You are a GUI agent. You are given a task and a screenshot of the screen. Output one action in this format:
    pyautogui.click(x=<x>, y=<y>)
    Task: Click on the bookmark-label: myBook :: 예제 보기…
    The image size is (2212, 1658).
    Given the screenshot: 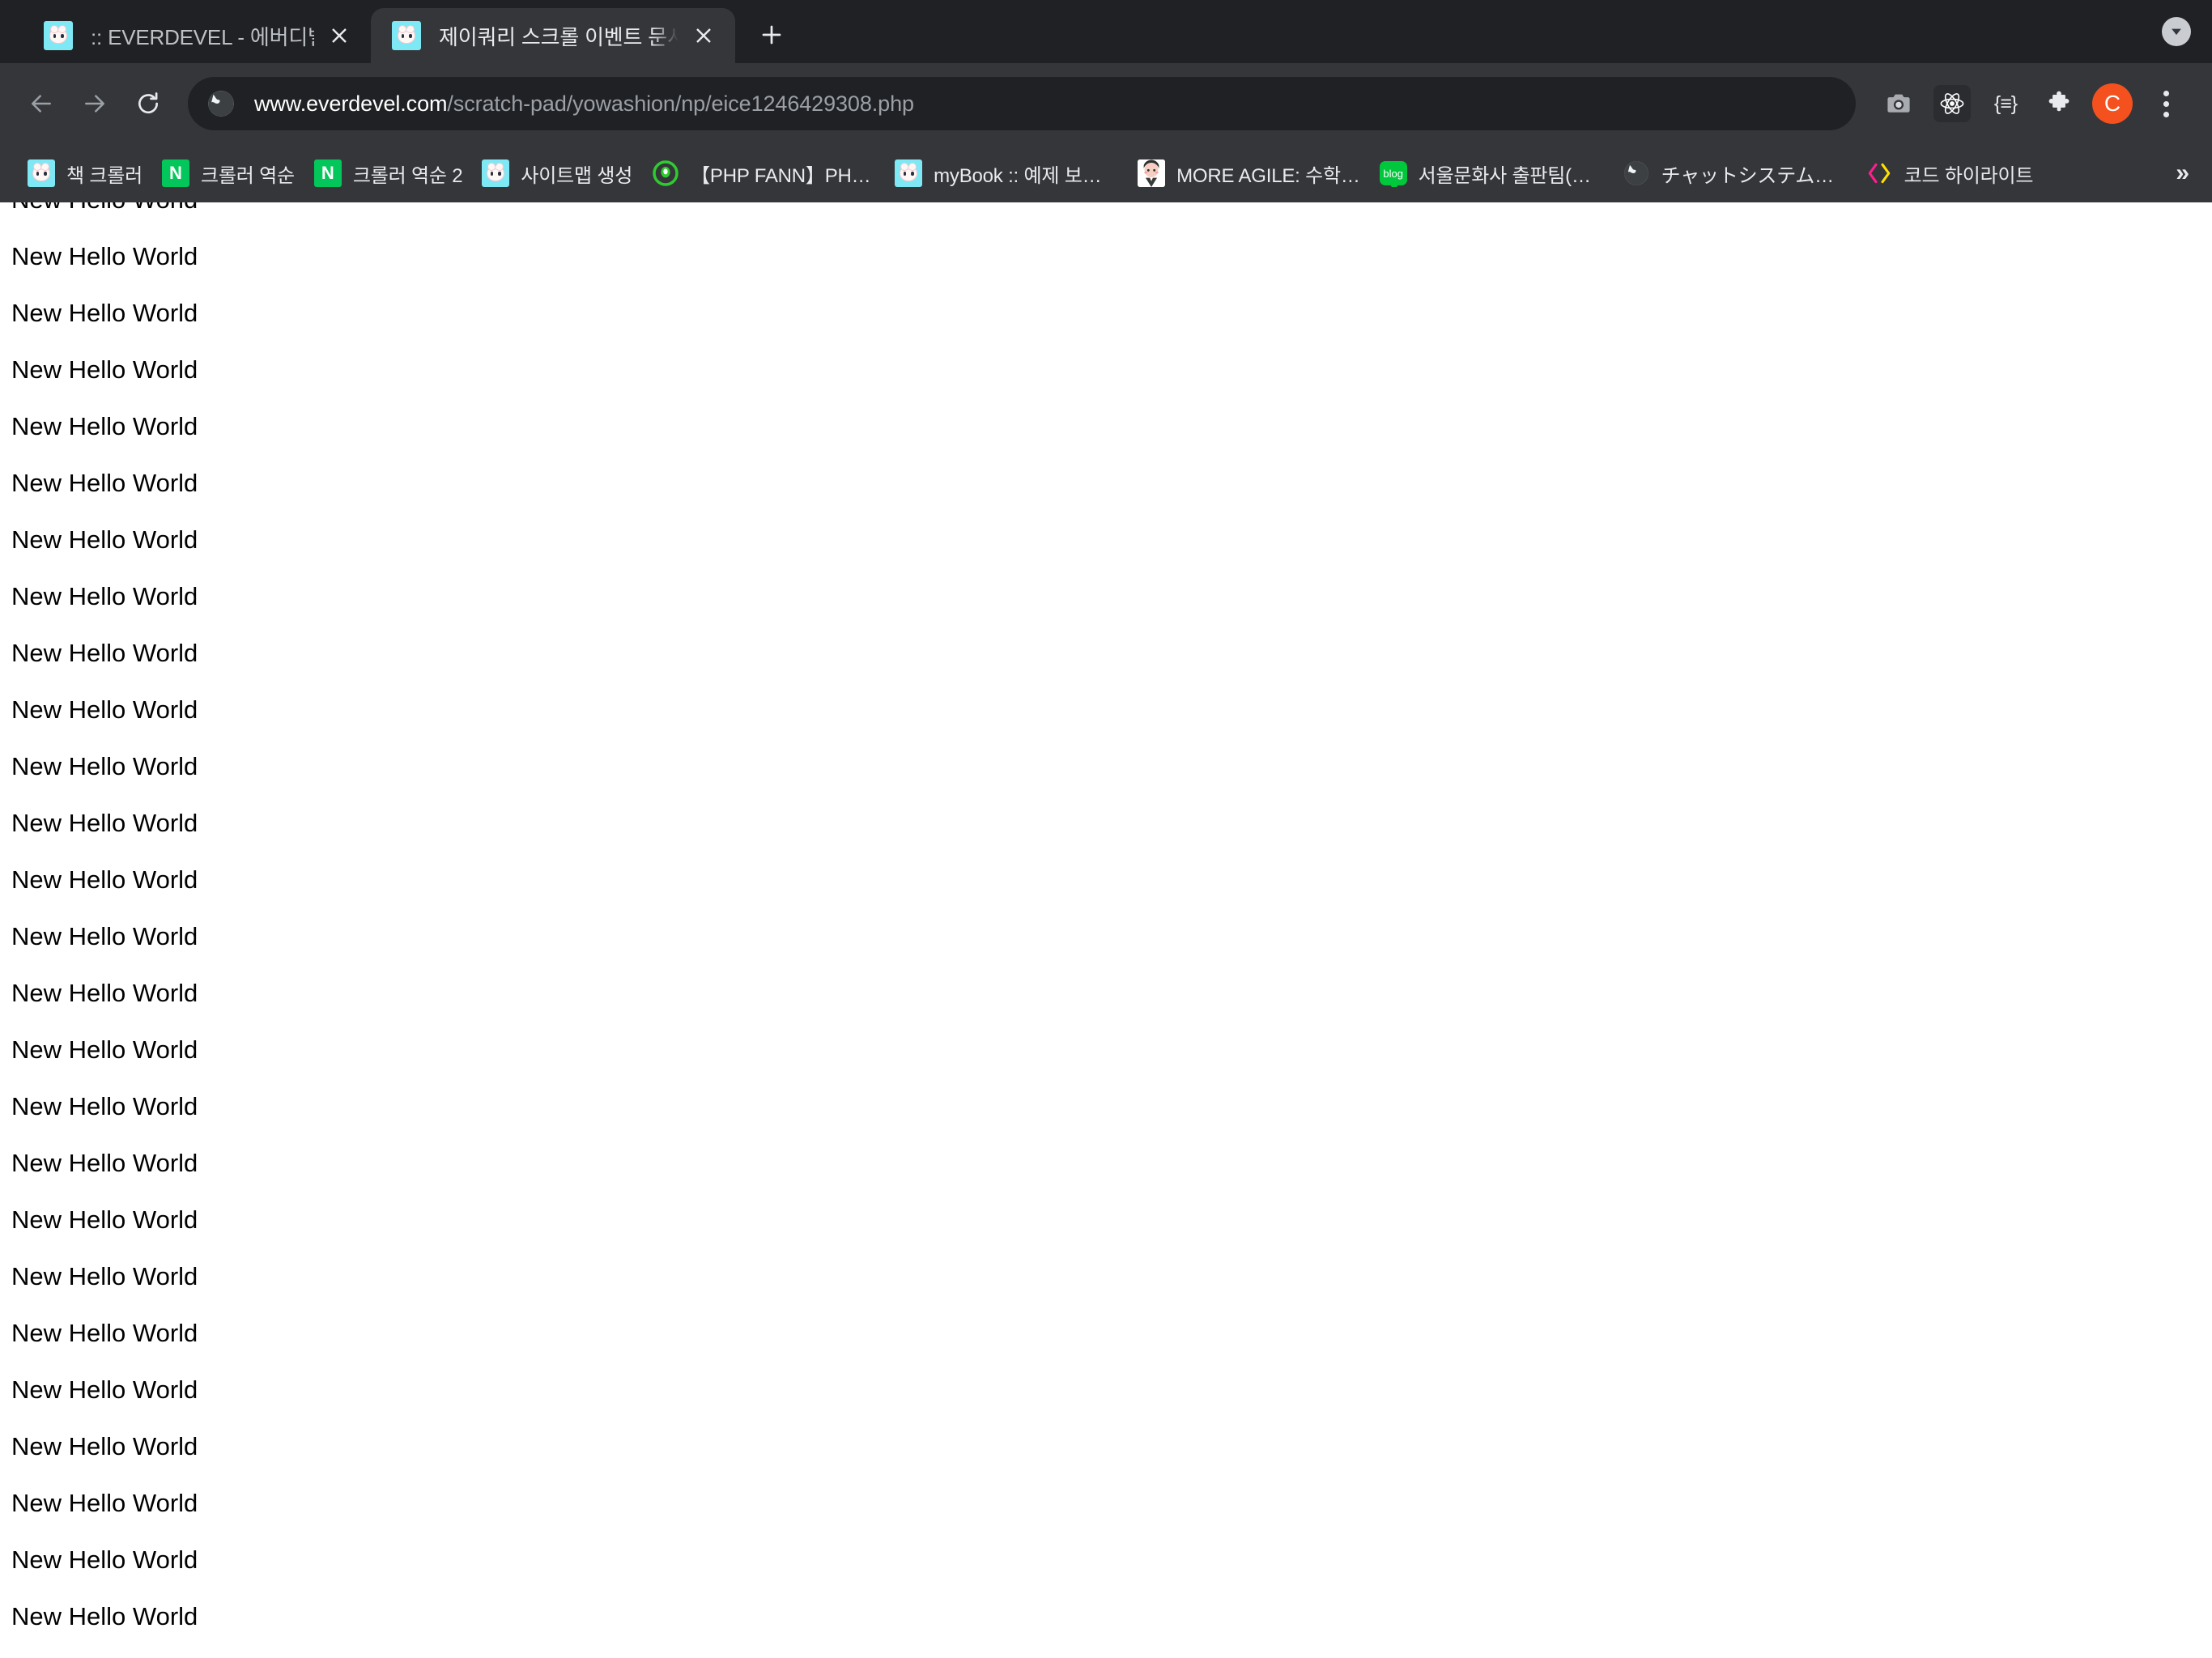 What is the action you would take?
    pyautogui.click(x=1027, y=175)
    